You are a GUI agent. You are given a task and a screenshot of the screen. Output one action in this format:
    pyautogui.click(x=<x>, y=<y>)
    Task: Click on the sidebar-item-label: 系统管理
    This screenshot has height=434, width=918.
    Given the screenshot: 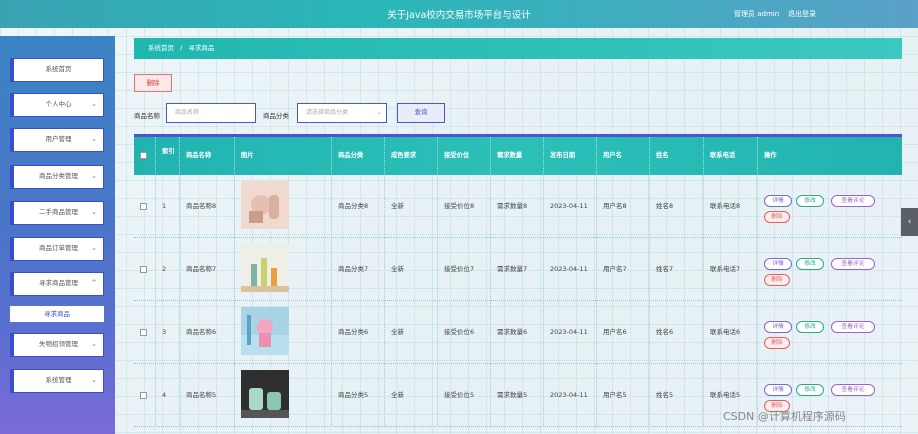 What is the action you would take?
    pyautogui.click(x=58, y=380)
    